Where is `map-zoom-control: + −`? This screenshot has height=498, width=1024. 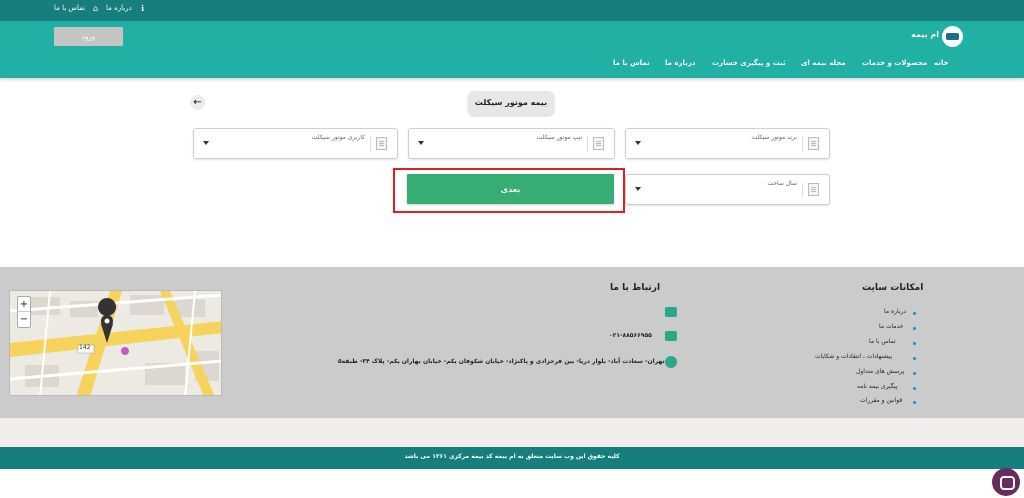
map-zoom-control: + − is located at coordinates (24, 312).